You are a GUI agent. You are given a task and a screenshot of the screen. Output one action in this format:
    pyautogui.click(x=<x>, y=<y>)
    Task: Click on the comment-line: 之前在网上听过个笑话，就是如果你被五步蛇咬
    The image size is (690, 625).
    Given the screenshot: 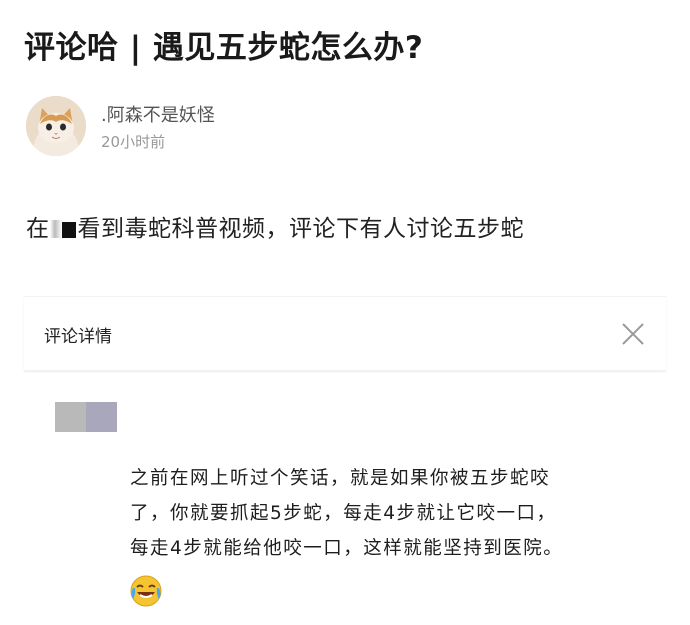 What is the action you would take?
    pyautogui.click(x=340, y=478)
    